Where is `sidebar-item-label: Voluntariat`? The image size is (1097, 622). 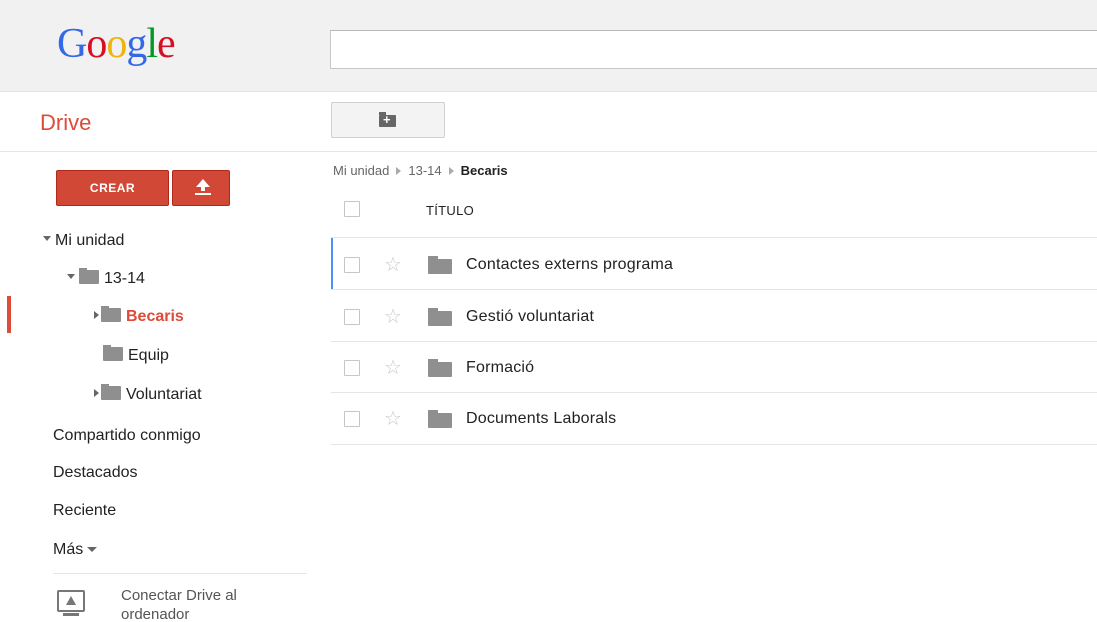 sidebar-item-label: Voluntariat is located at coordinates (164, 394).